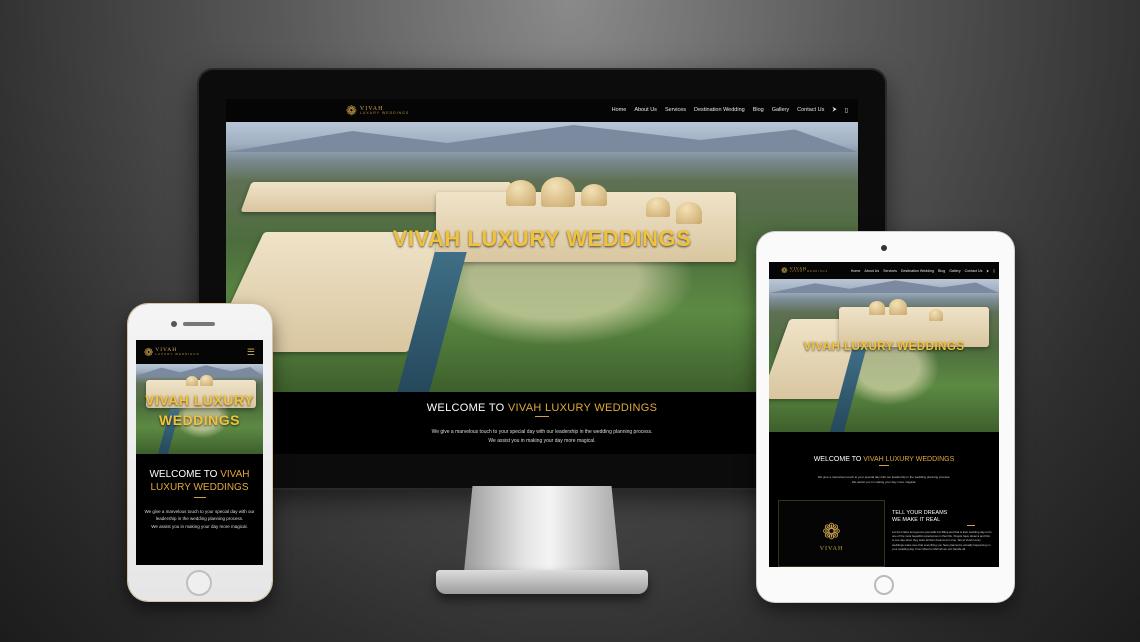 This screenshot has height=642, width=1140. Describe the element at coordinates (884, 248) in the screenshot. I see `tablet-camera` at that location.